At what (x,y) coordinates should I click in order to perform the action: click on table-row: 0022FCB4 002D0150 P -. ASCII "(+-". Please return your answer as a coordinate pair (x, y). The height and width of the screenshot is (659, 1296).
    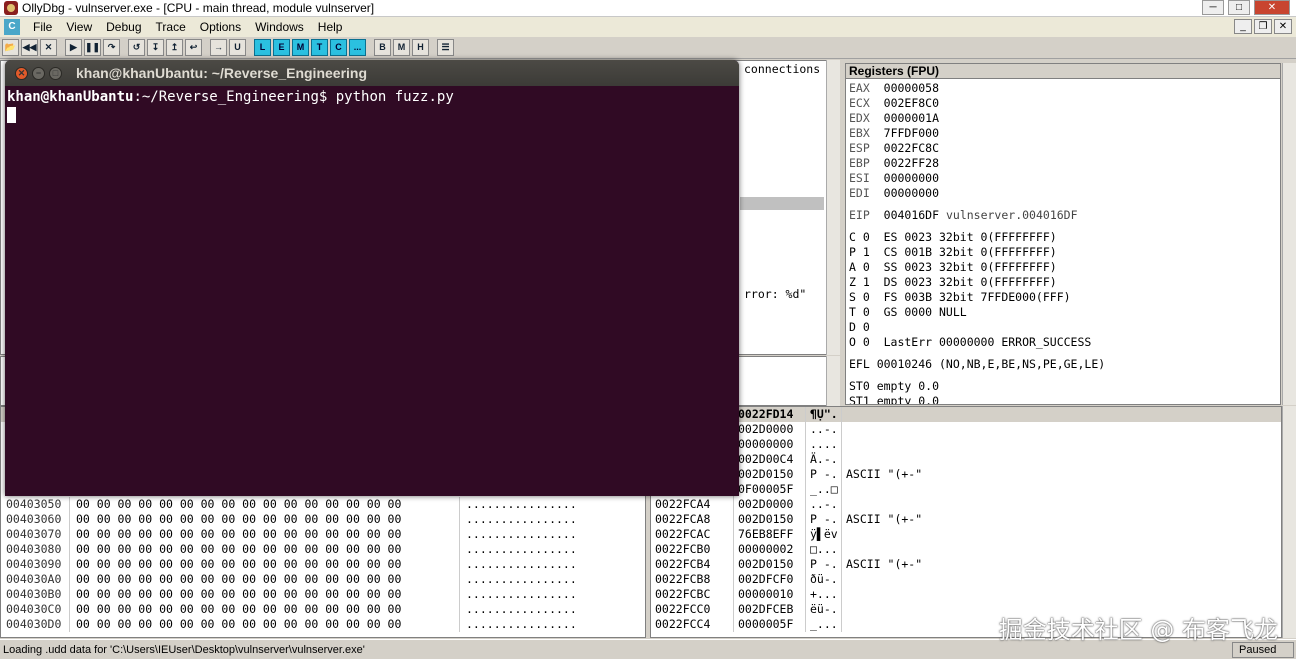
    Looking at the image, I should click on (966, 564).